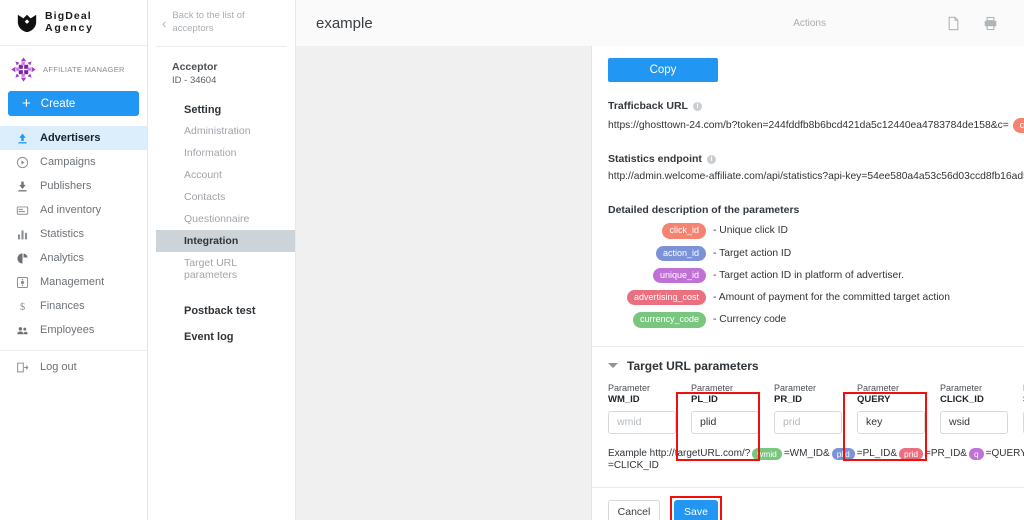 This screenshot has width=1024, height=520. Describe the element at coordinates (750, 231) in the screenshot. I see `param-desc-text: - Unique click ID` at that location.